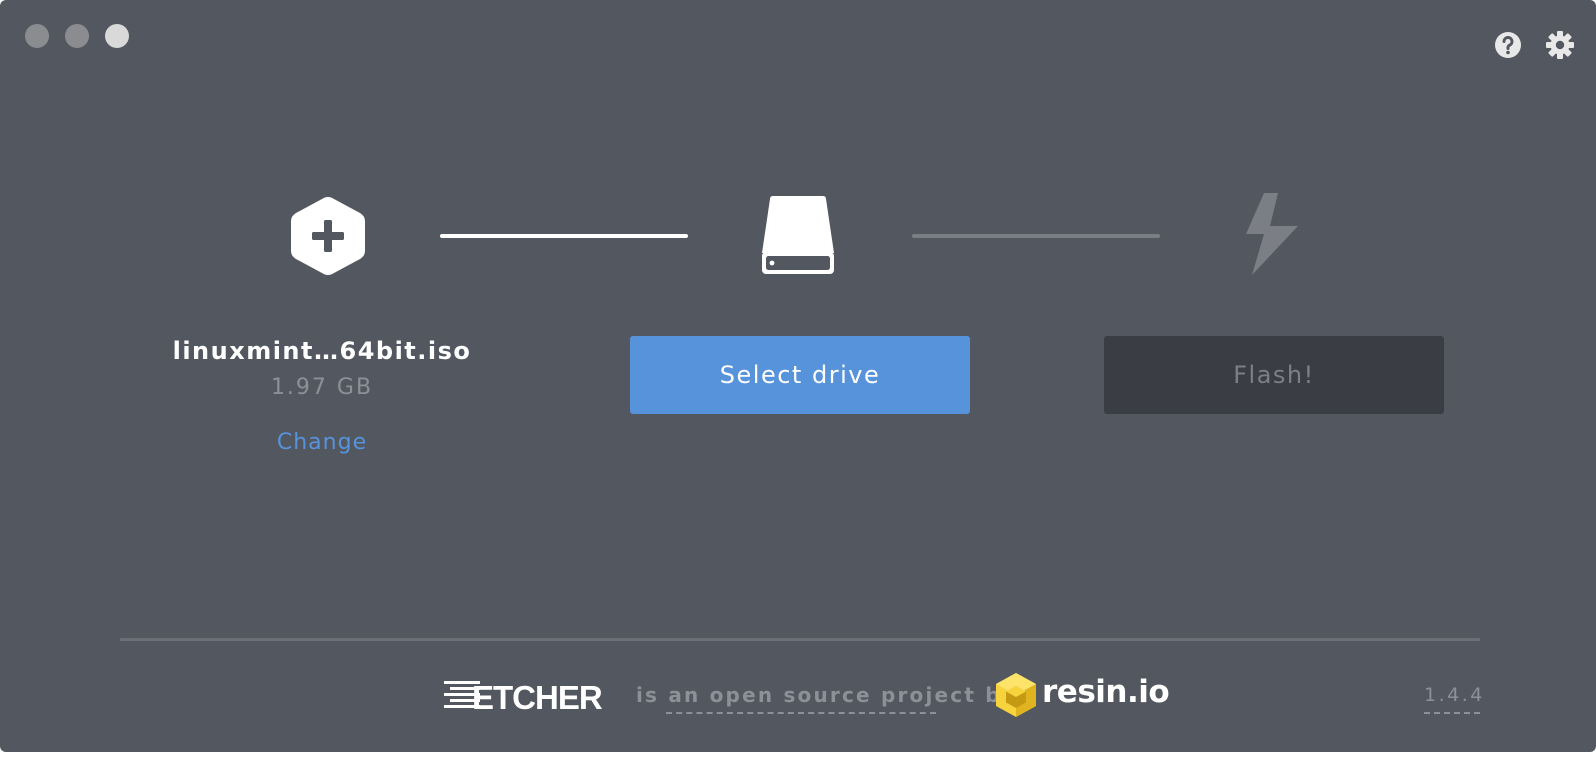 This screenshot has width=1596, height=760. Describe the element at coordinates (1452, 713) in the screenshot. I see `version-underline` at that location.